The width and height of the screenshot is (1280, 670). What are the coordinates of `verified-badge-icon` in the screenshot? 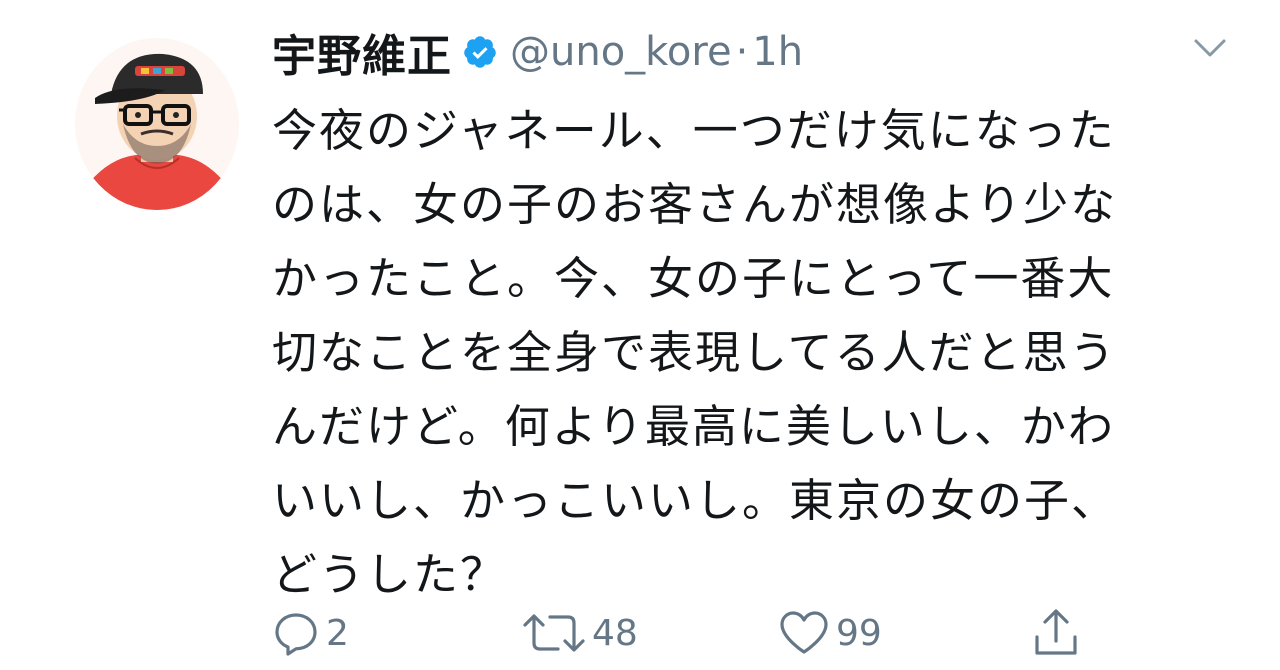 It's located at (480, 52).